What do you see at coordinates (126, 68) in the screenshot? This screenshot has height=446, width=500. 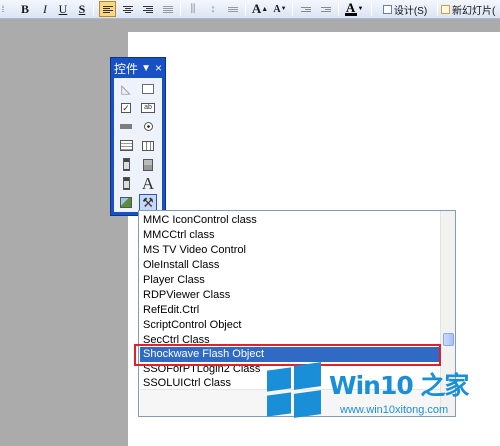 I see `toolbox-title: 控件` at bounding box center [126, 68].